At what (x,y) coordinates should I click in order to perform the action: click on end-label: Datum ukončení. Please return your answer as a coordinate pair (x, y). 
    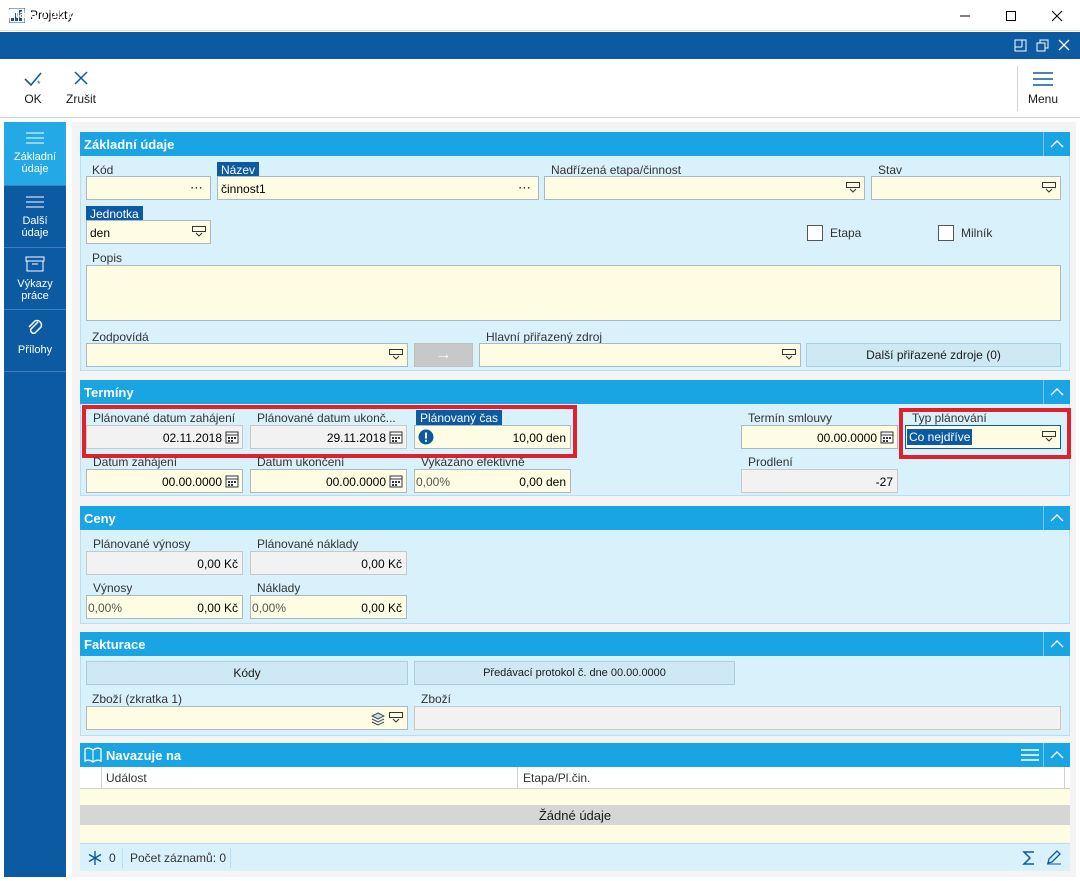
    Looking at the image, I should click on (301, 462).